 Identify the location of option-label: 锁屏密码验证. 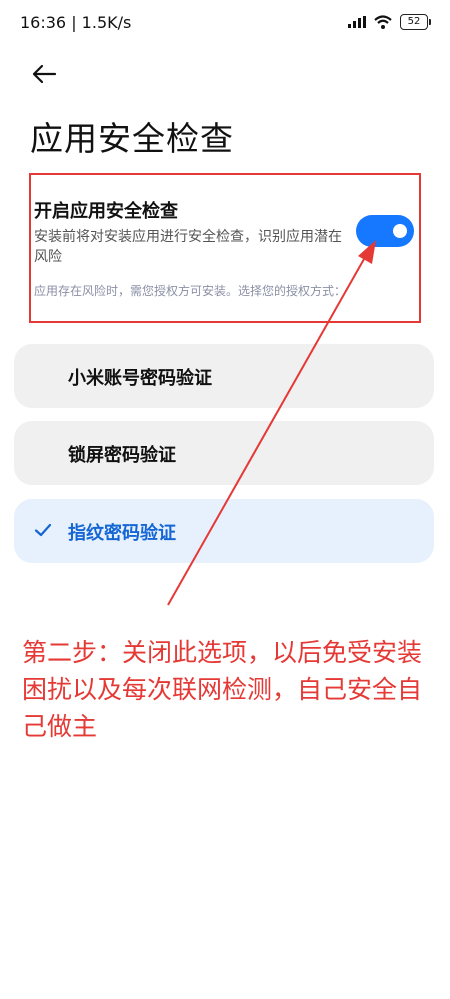
(122, 455).